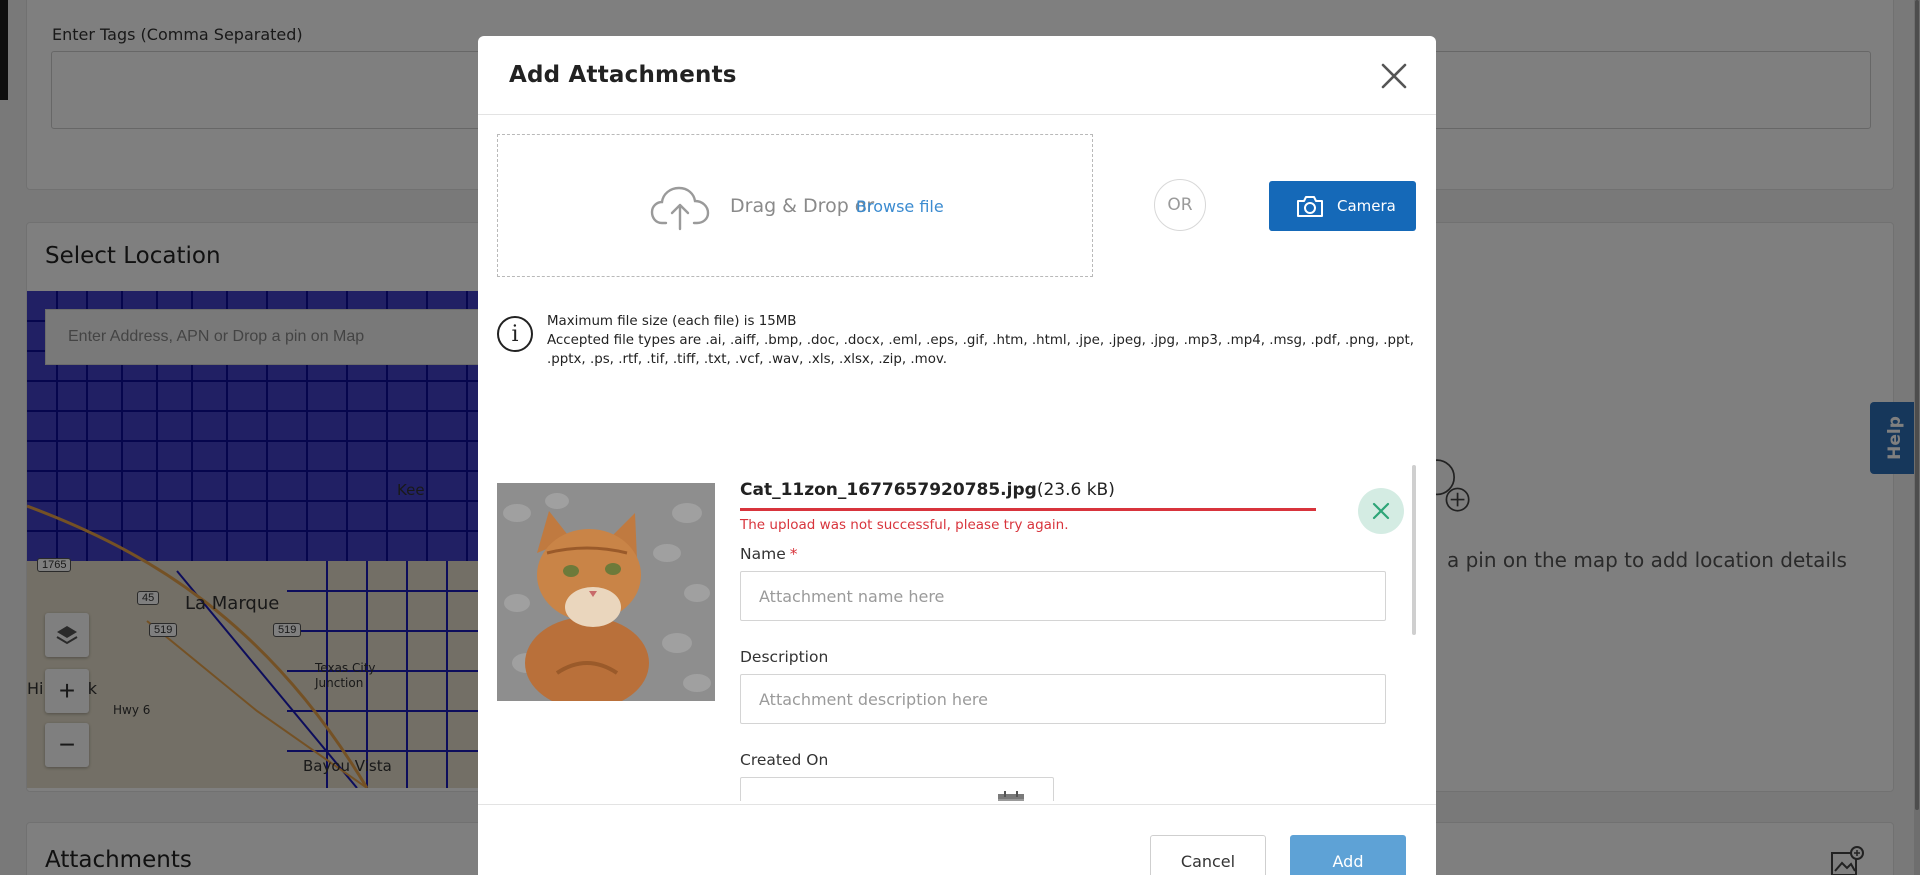 The height and width of the screenshot is (875, 1920). I want to click on file-thumbnail, so click(606, 592).